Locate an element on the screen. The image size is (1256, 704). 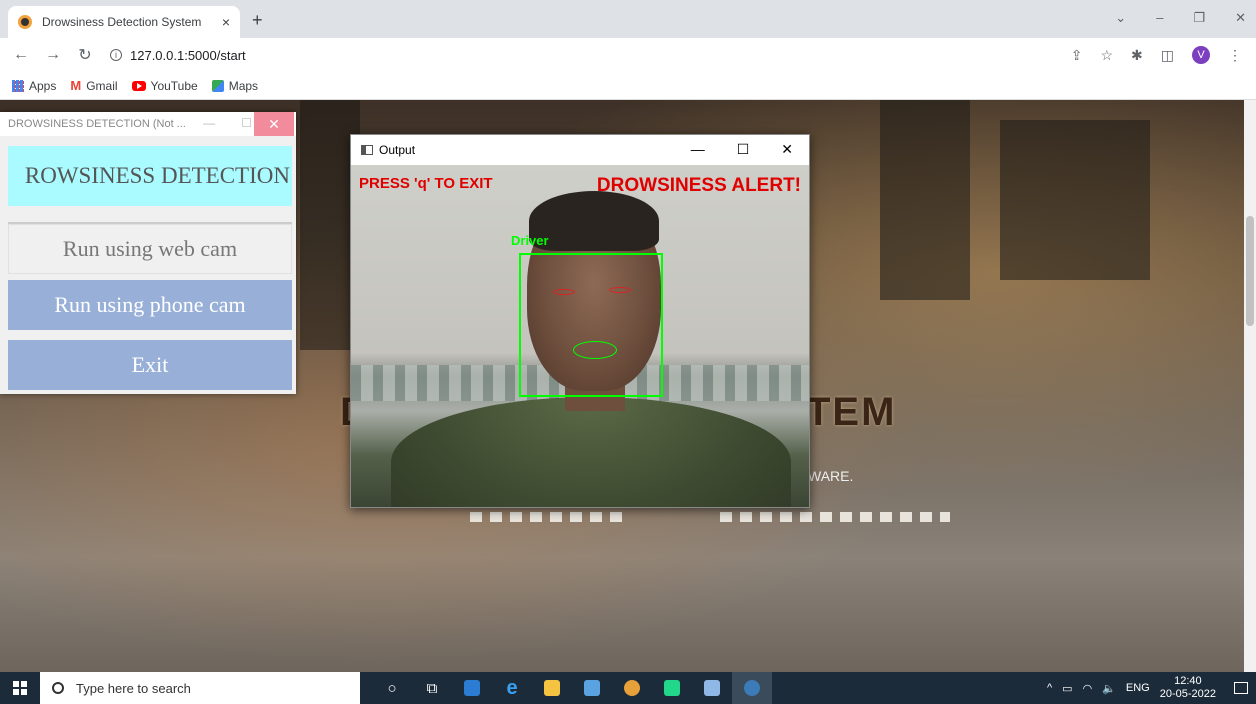
bookmark-apps: Apps is located at coordinates (34, 86).